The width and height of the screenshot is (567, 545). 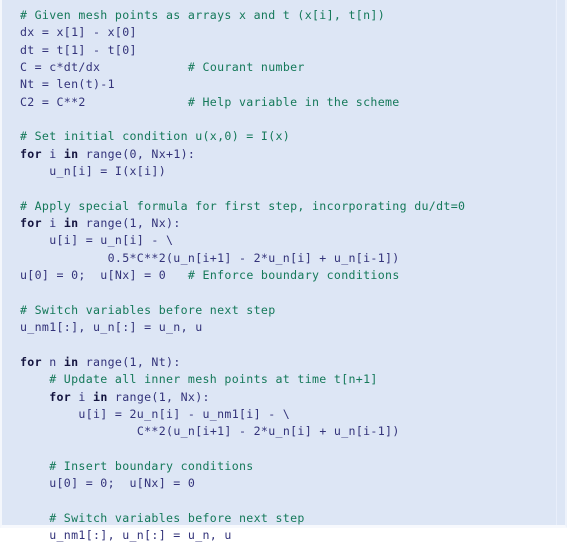 I want to click on code-token-comment: # Set initial condition u(x,0) = I(x), so click(x=155, y=136).